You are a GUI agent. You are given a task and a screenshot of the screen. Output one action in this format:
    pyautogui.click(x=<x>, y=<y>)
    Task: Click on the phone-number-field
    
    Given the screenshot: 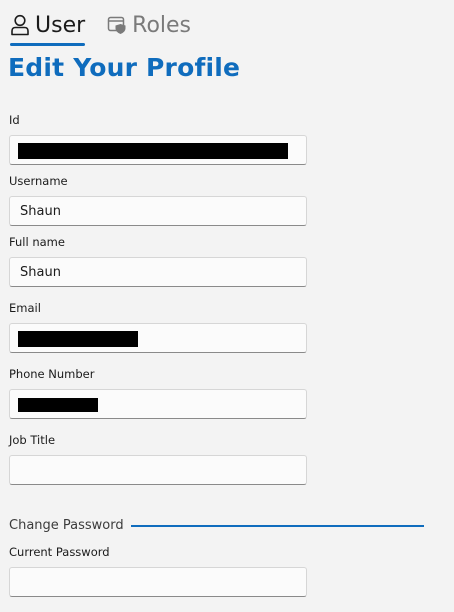 What is the action you would take?
    pyautogui.click(x=158, y=404)
    